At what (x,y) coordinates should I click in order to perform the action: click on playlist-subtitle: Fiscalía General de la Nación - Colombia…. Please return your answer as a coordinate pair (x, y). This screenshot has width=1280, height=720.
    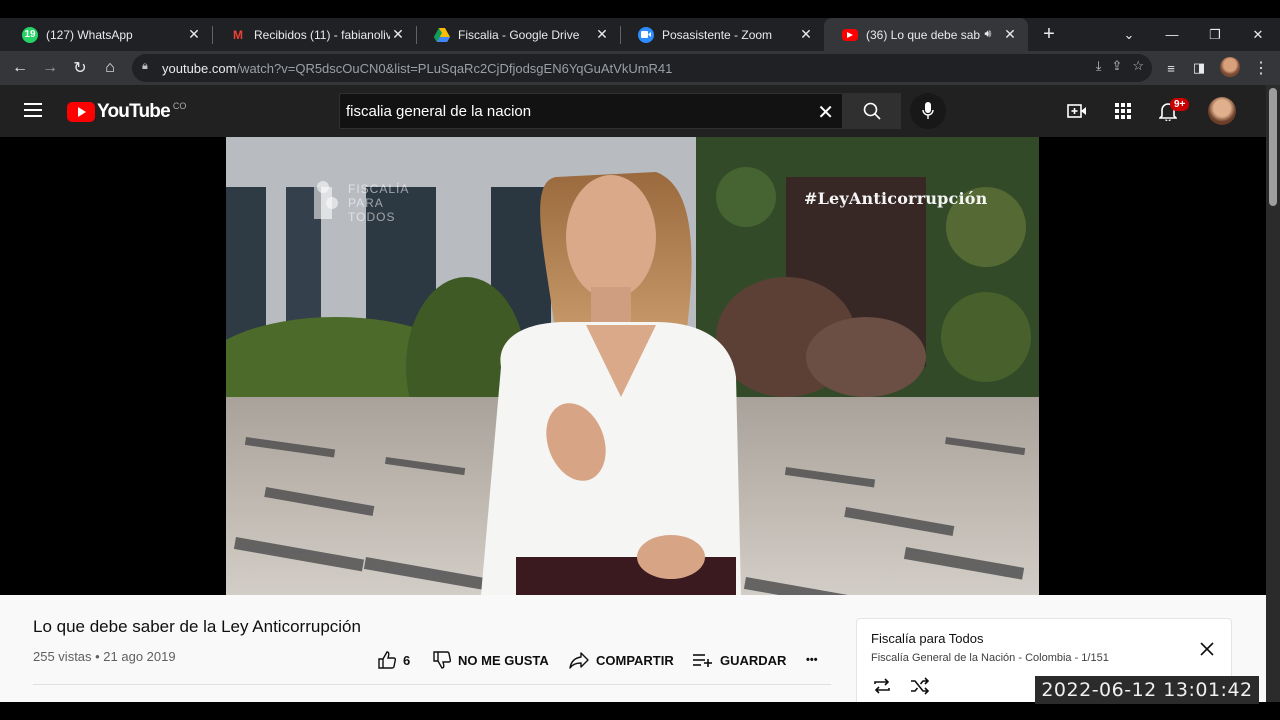
    Looking at the image, I should click on (990, 658).